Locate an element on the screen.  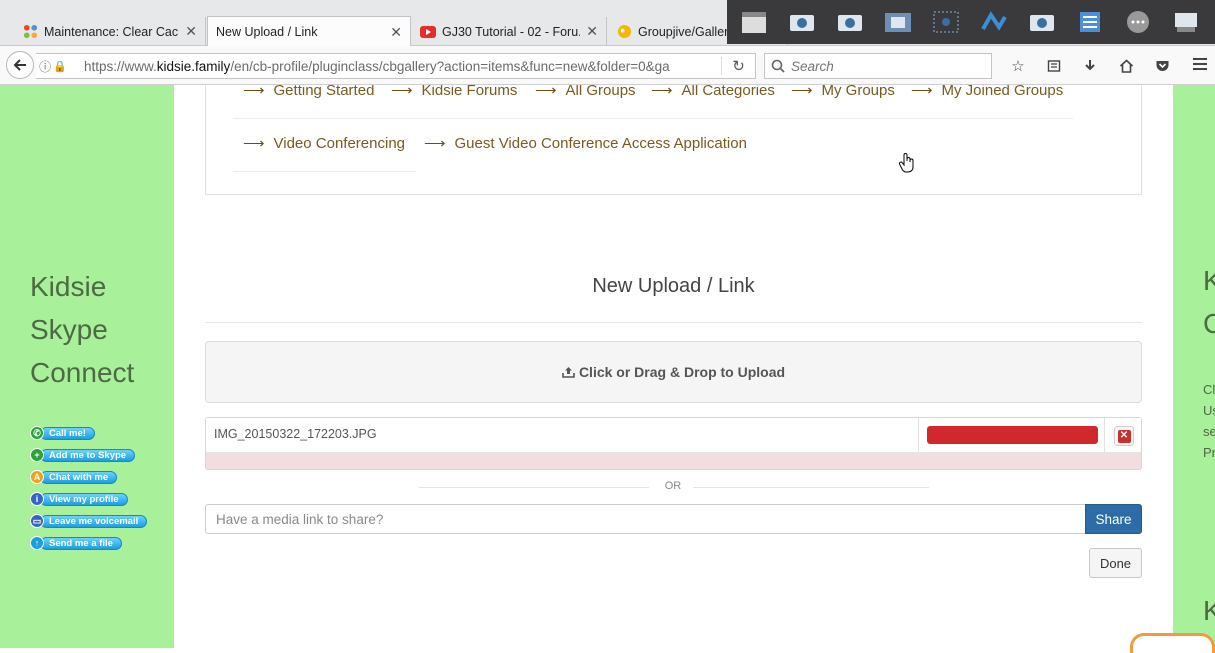
right-text-fragment: Us is located at coordinates (1209, 410).